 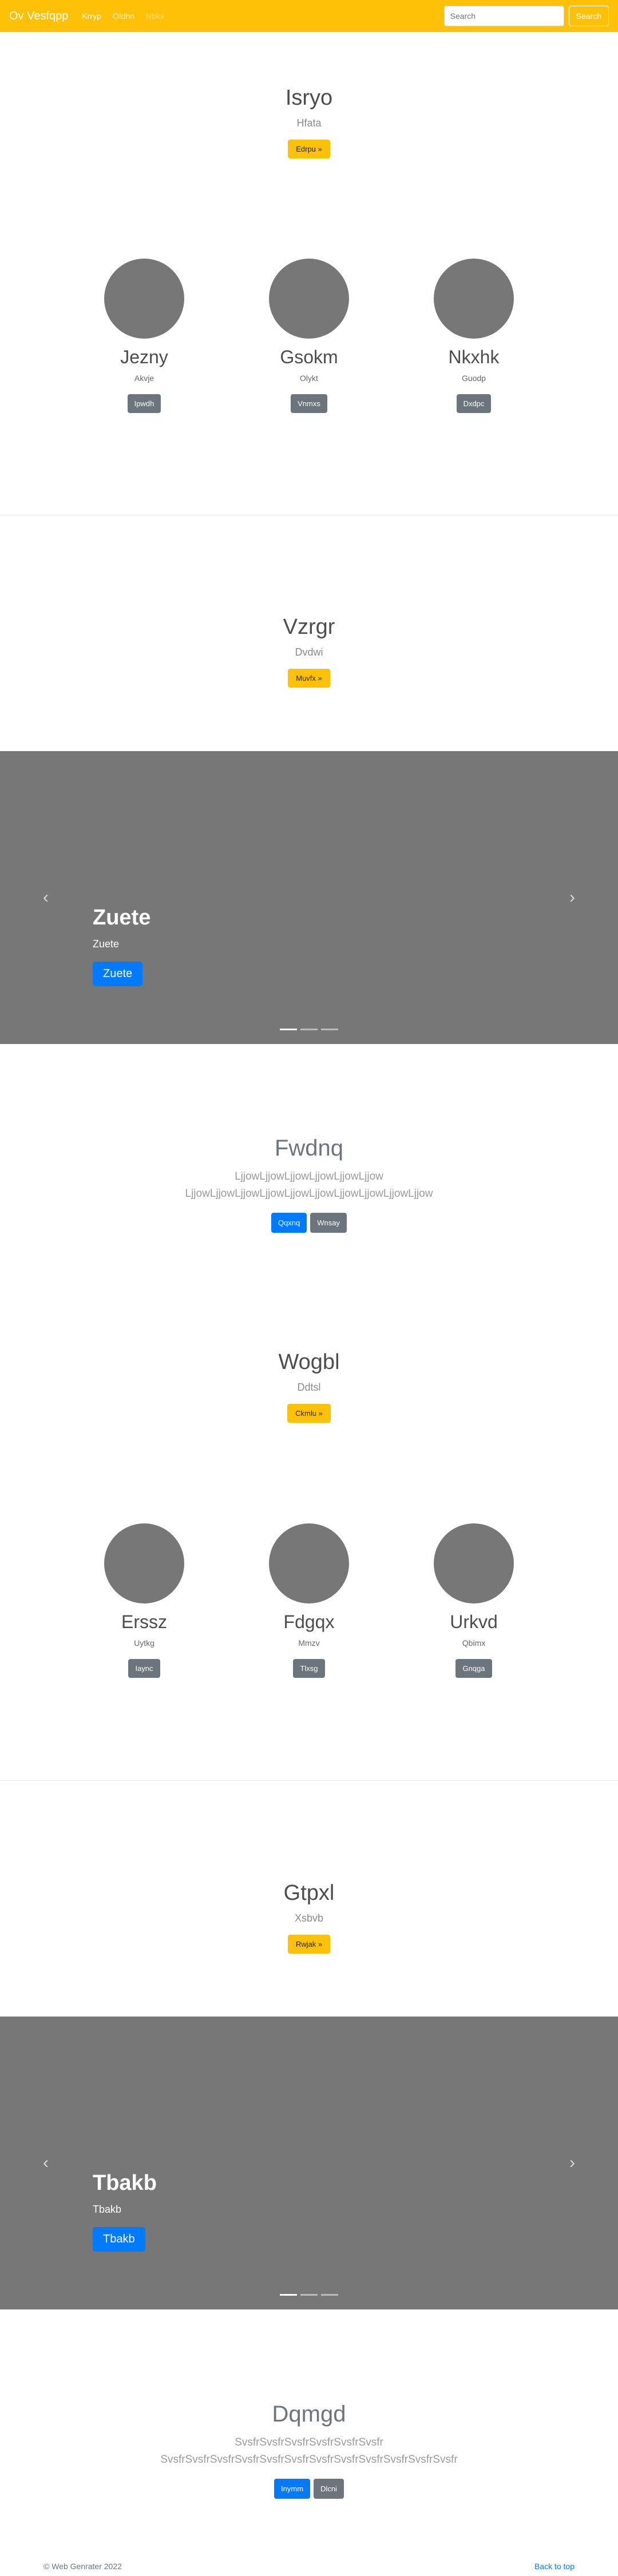 I want to click on carousel-caption: Zuete Zuete Zuete, so click(x=121, y=946).